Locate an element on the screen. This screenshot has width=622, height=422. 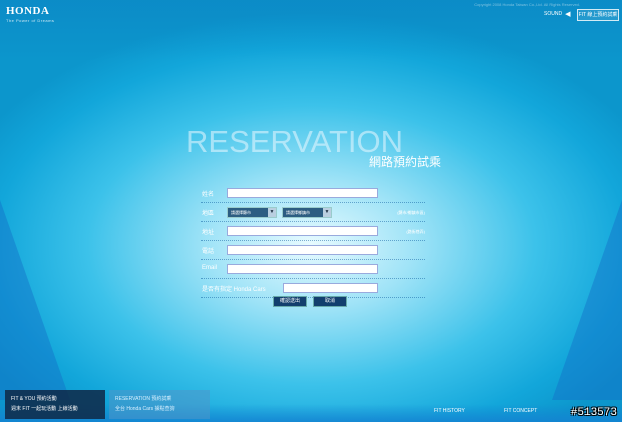
watermark-id: #513573 is located at coordinates (593, 413).